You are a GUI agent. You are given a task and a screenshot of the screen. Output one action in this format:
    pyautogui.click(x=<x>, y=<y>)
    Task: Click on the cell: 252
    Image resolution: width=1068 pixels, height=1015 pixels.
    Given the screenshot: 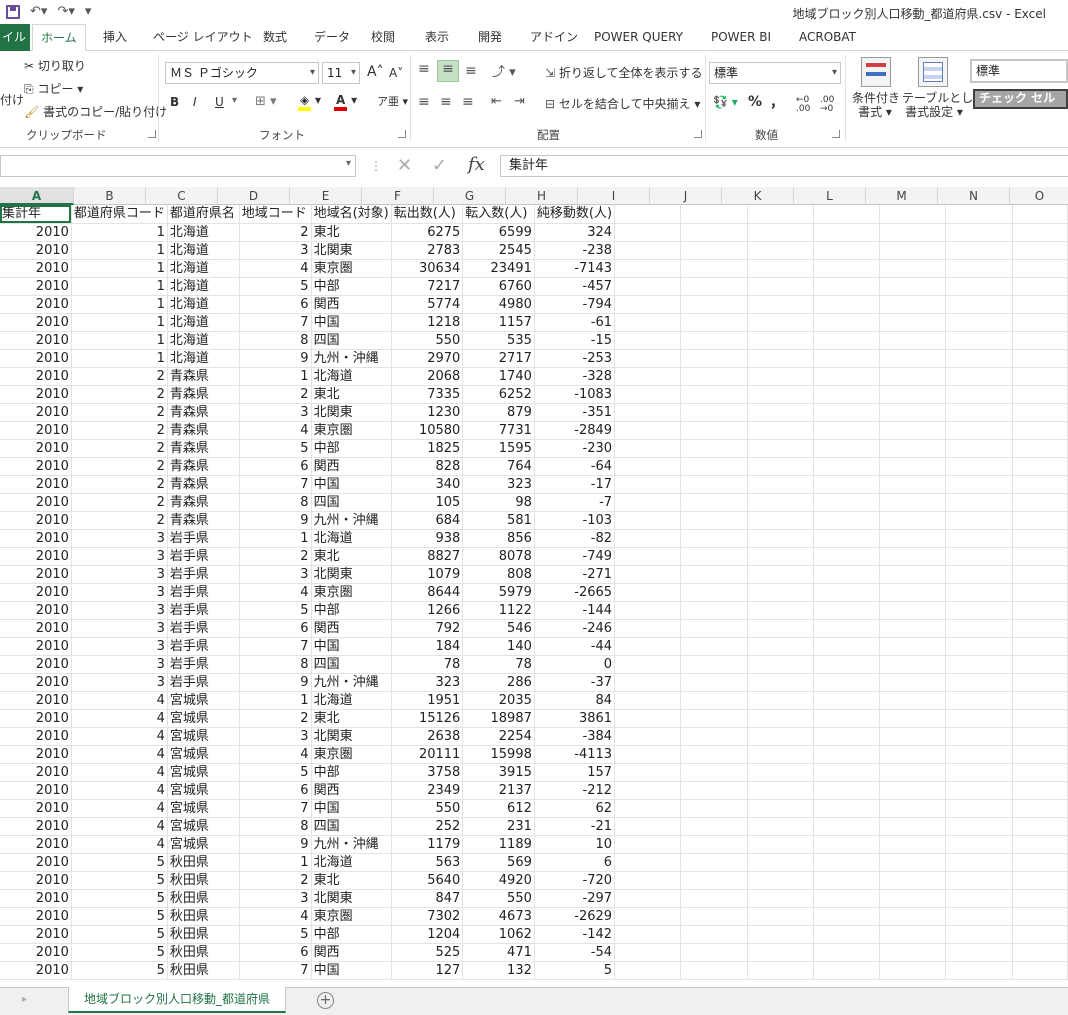 What is the action you would take?
    pyautogui.click(x=427, y=826)
    